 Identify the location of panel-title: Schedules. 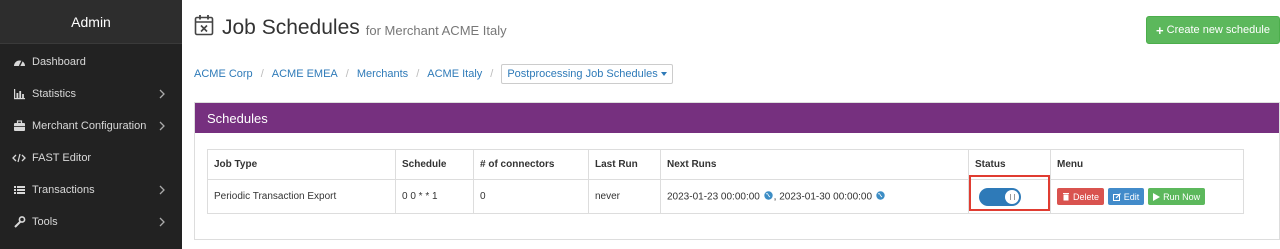
(737, 118).